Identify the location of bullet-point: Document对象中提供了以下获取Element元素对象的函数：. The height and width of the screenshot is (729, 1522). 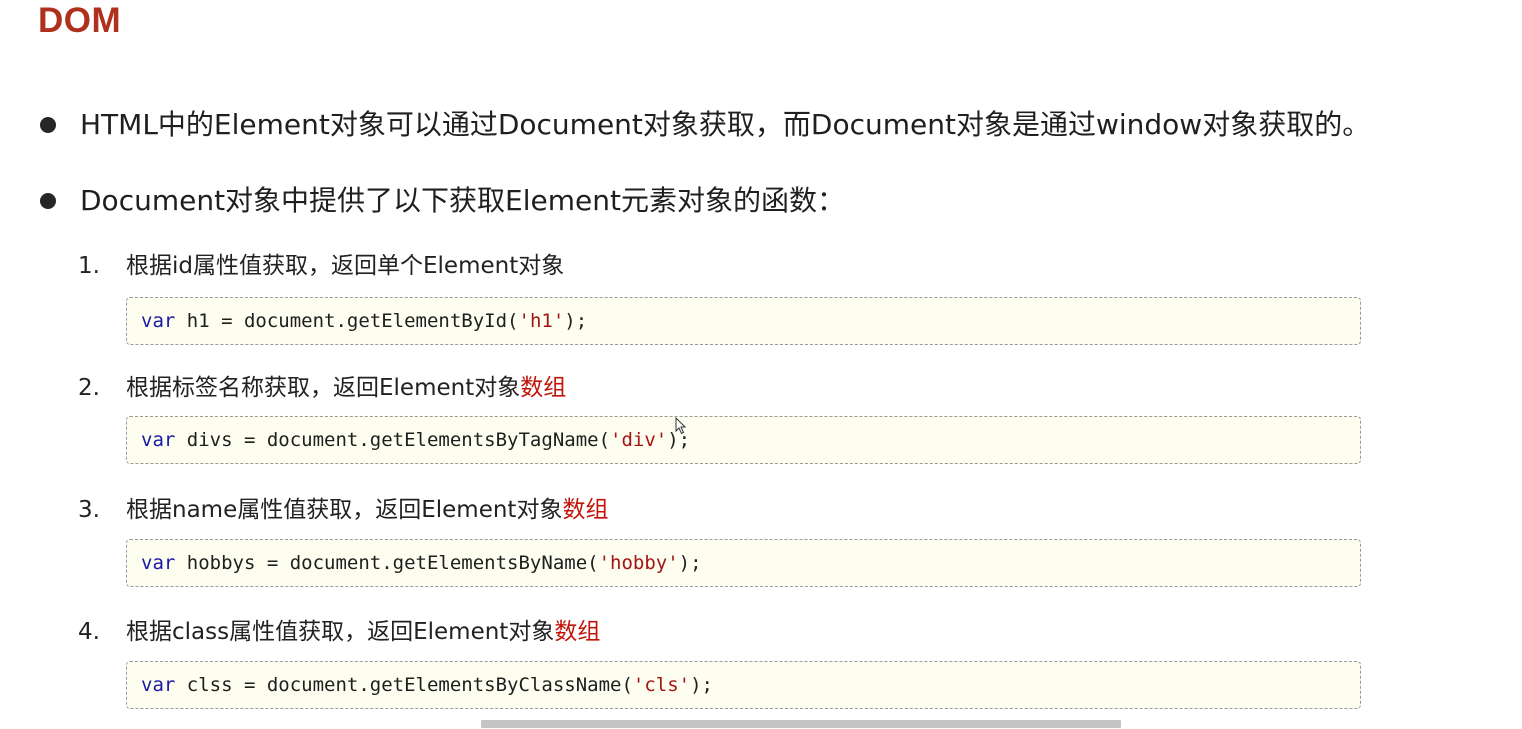
(442, 201).